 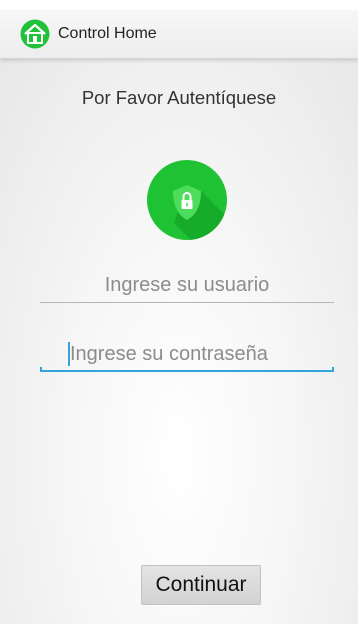 I want to click on lock-shield-icon, so click(x=187, y=200).